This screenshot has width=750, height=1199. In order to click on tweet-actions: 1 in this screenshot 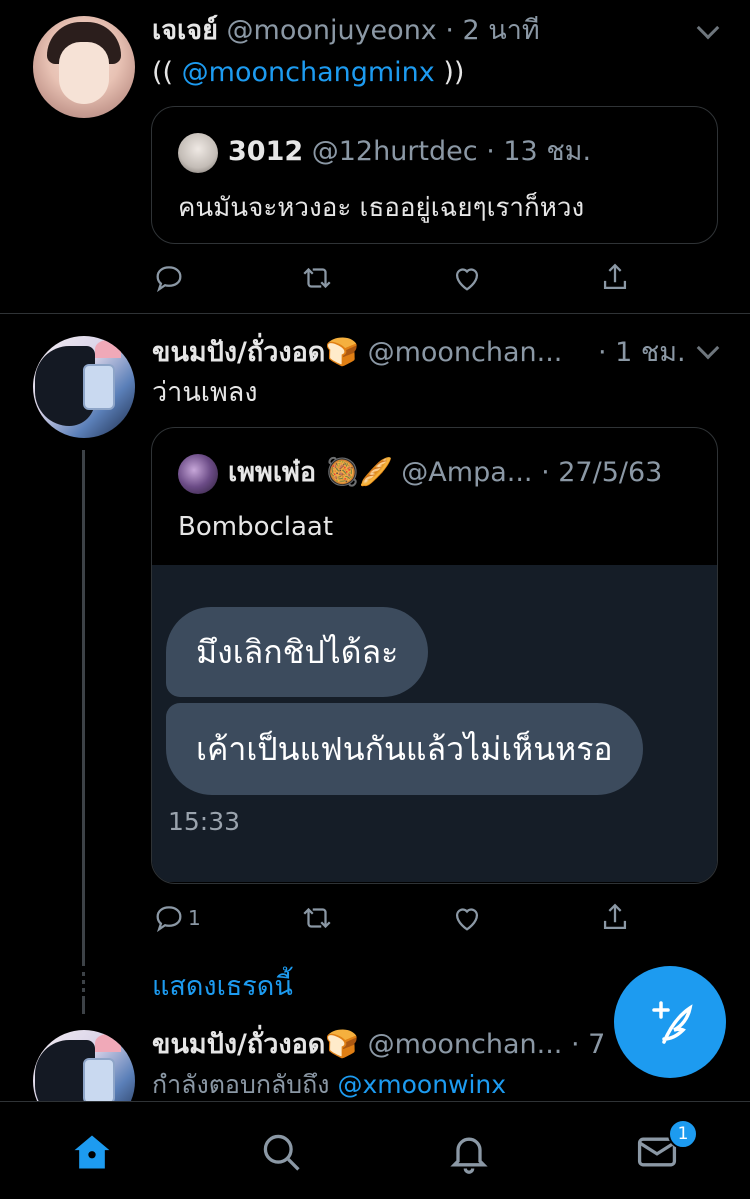, I will do `click(392, 918)`.